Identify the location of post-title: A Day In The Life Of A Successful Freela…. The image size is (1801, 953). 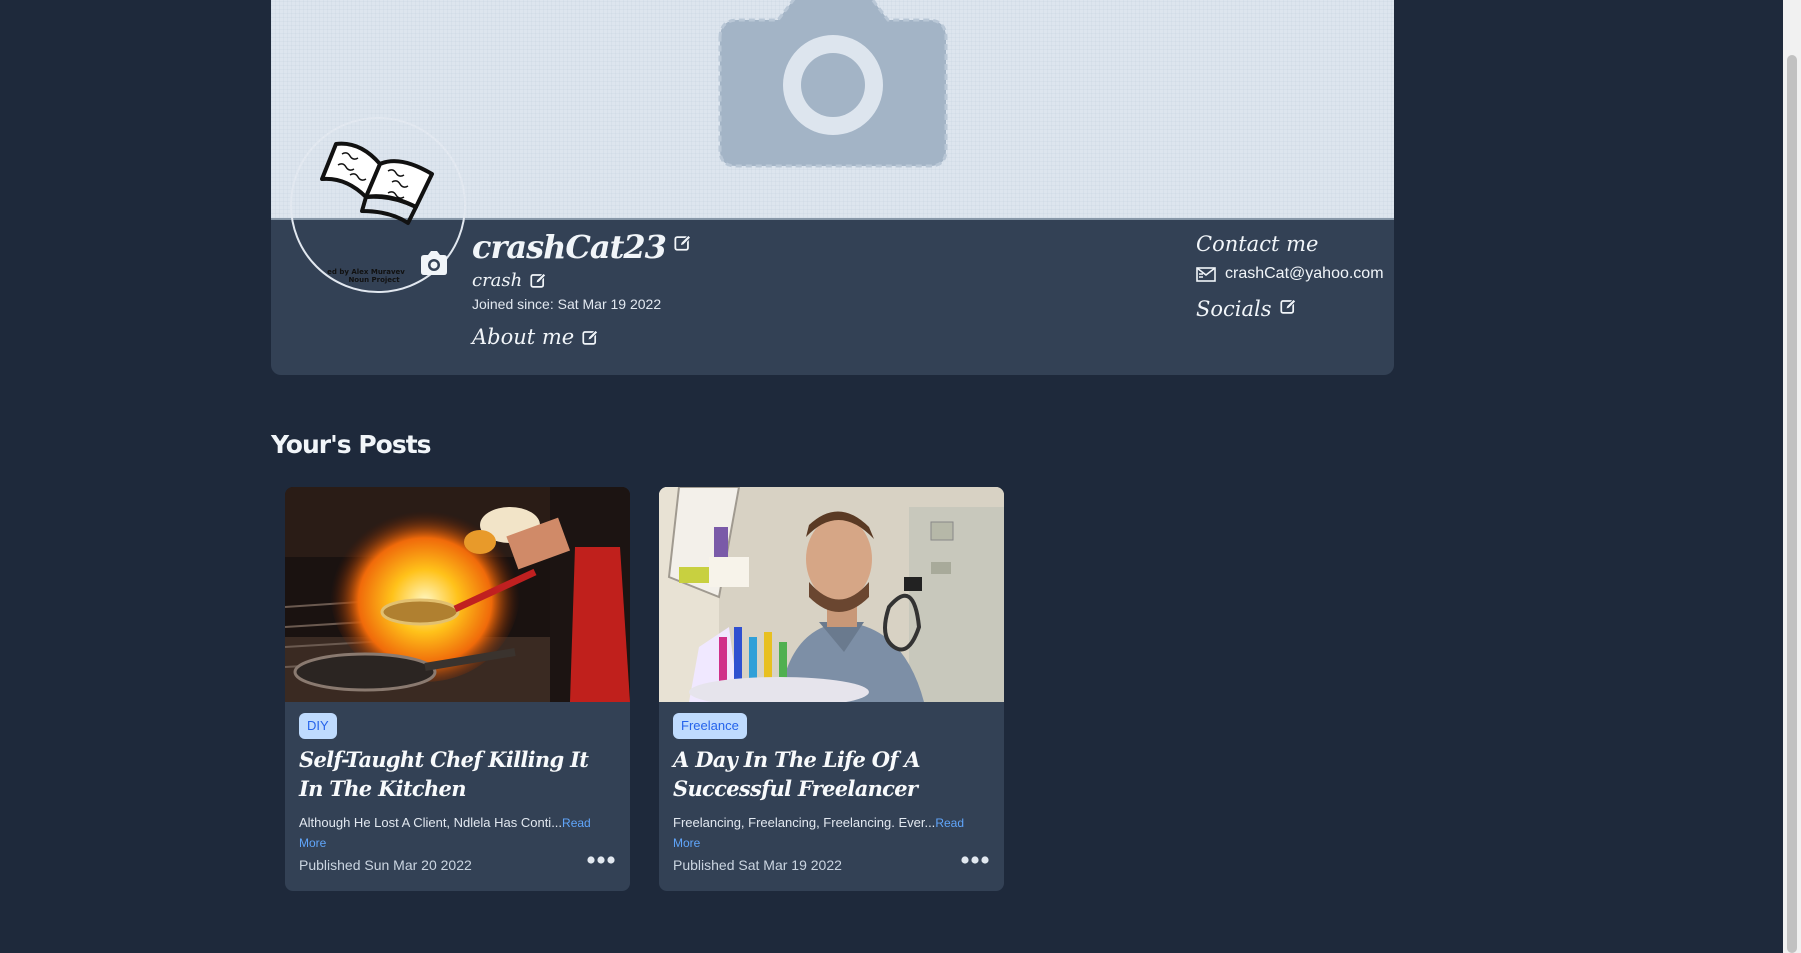
(831, 774).